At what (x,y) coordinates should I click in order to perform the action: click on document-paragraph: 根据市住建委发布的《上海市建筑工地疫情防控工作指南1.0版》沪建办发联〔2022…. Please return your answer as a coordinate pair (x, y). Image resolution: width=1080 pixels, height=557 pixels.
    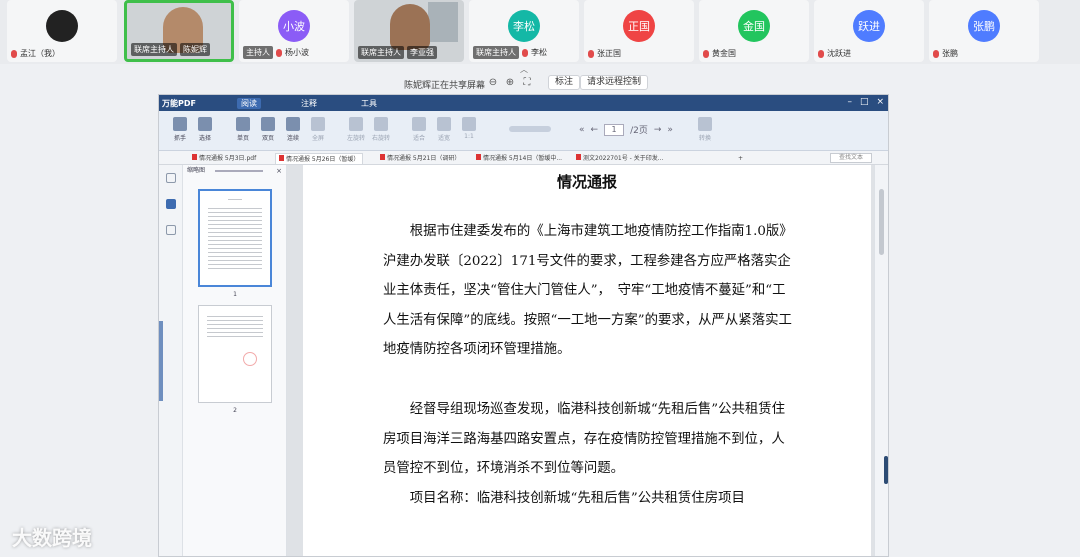
    Looking at the image, I should click on (588, 291).